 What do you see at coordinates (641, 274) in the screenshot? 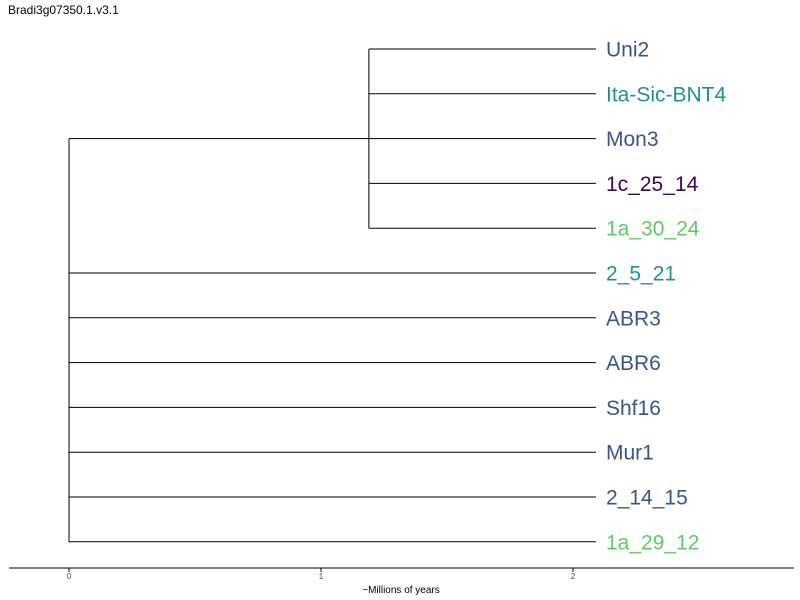
I see `leaf-label: 2_5_21` at bounding box center [641, 274].